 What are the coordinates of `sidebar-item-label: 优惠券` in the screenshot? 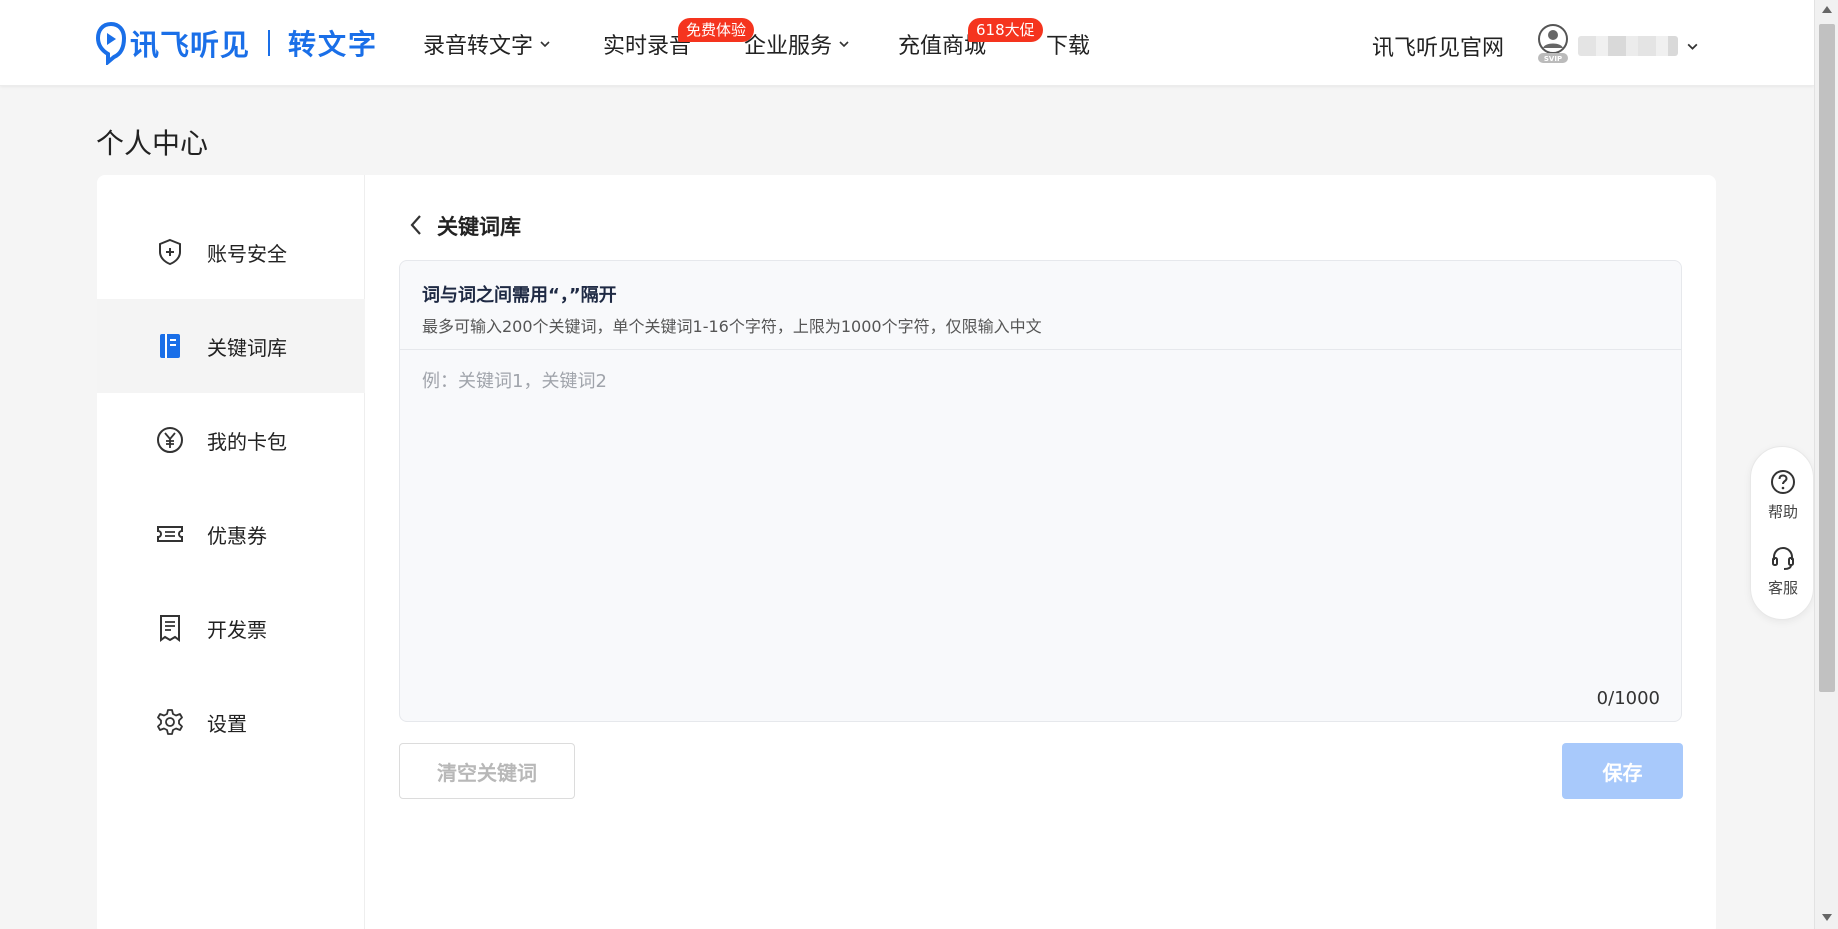 It's located at (237, 535).